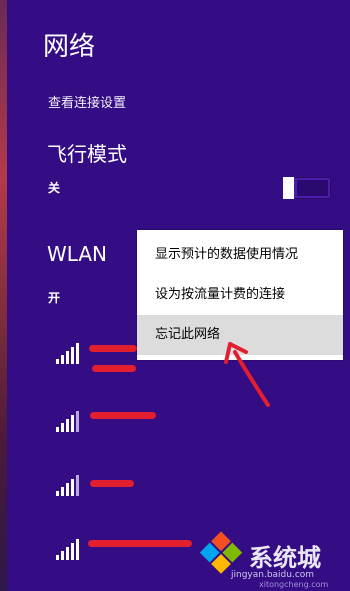  I want to click on watermark: 系统城 jingyan.baidu.com xitongcheng.com, so click(274, 561).